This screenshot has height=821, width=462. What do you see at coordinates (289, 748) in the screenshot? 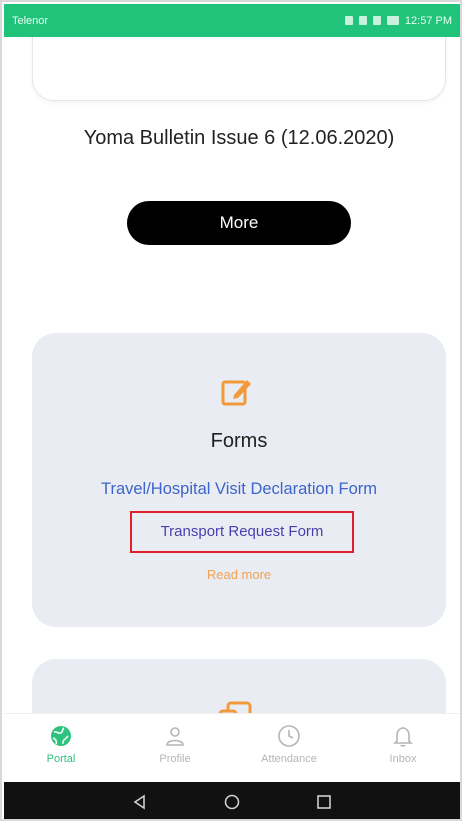
I see `nav-attendance: Attendance` at bounding box center [289, 748].